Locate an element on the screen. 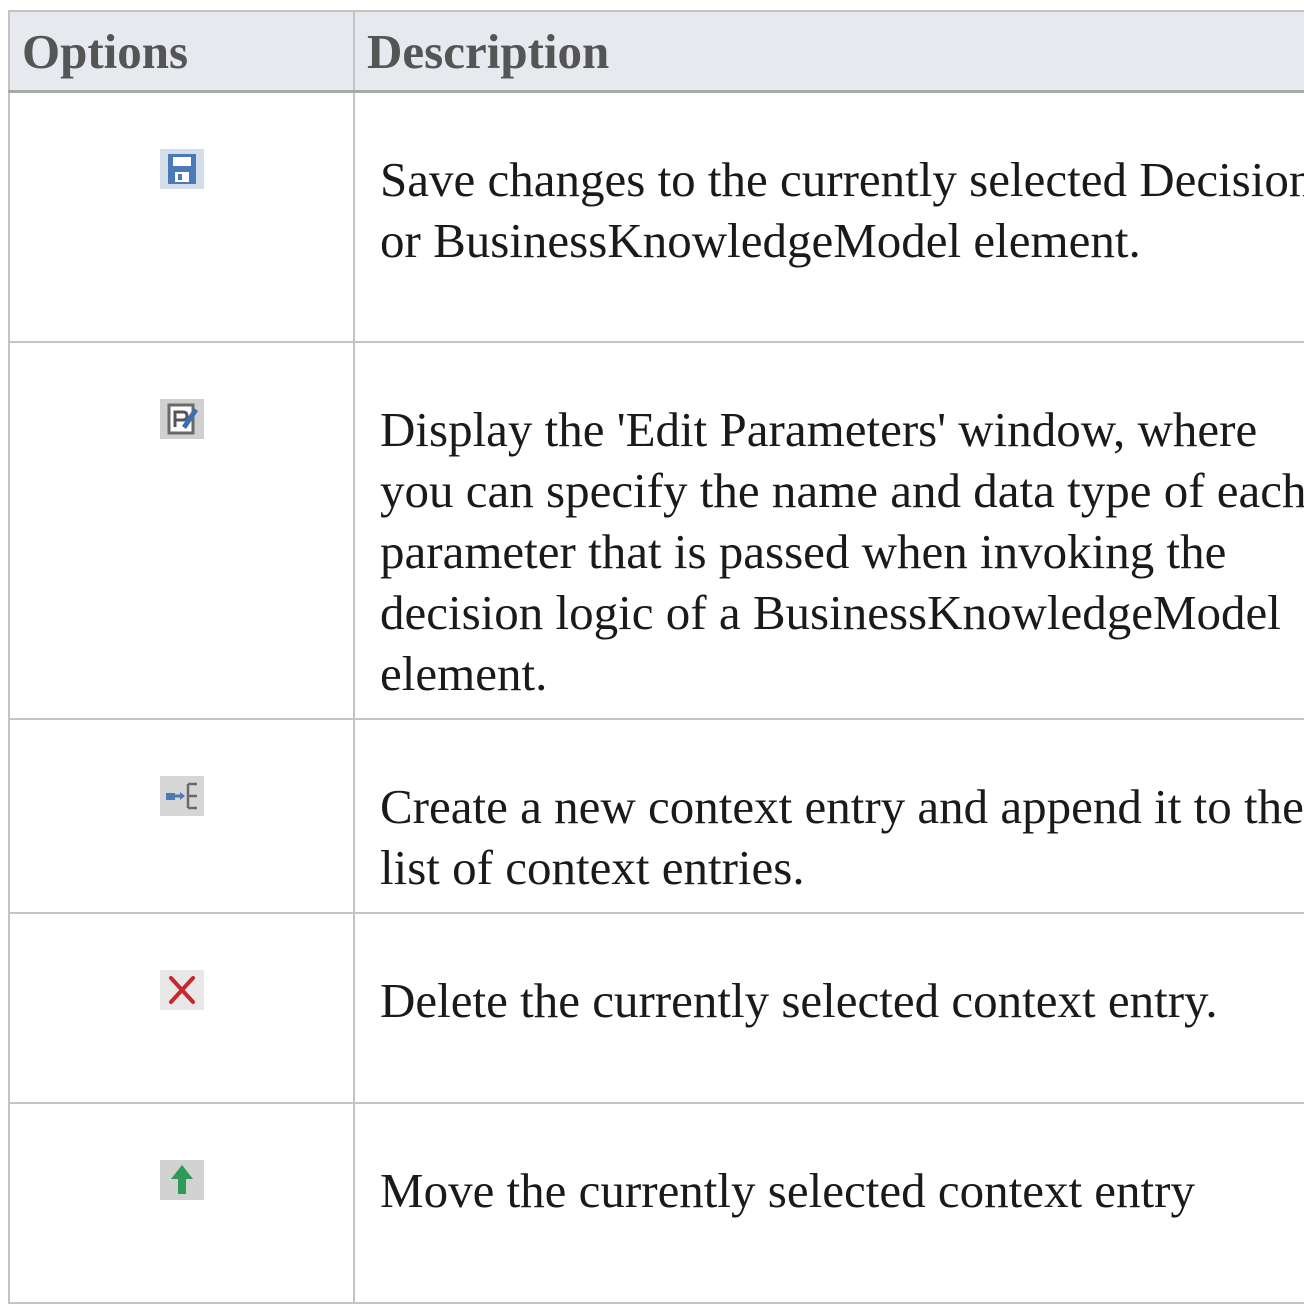  save-icon is located at coordinates (182, 169).